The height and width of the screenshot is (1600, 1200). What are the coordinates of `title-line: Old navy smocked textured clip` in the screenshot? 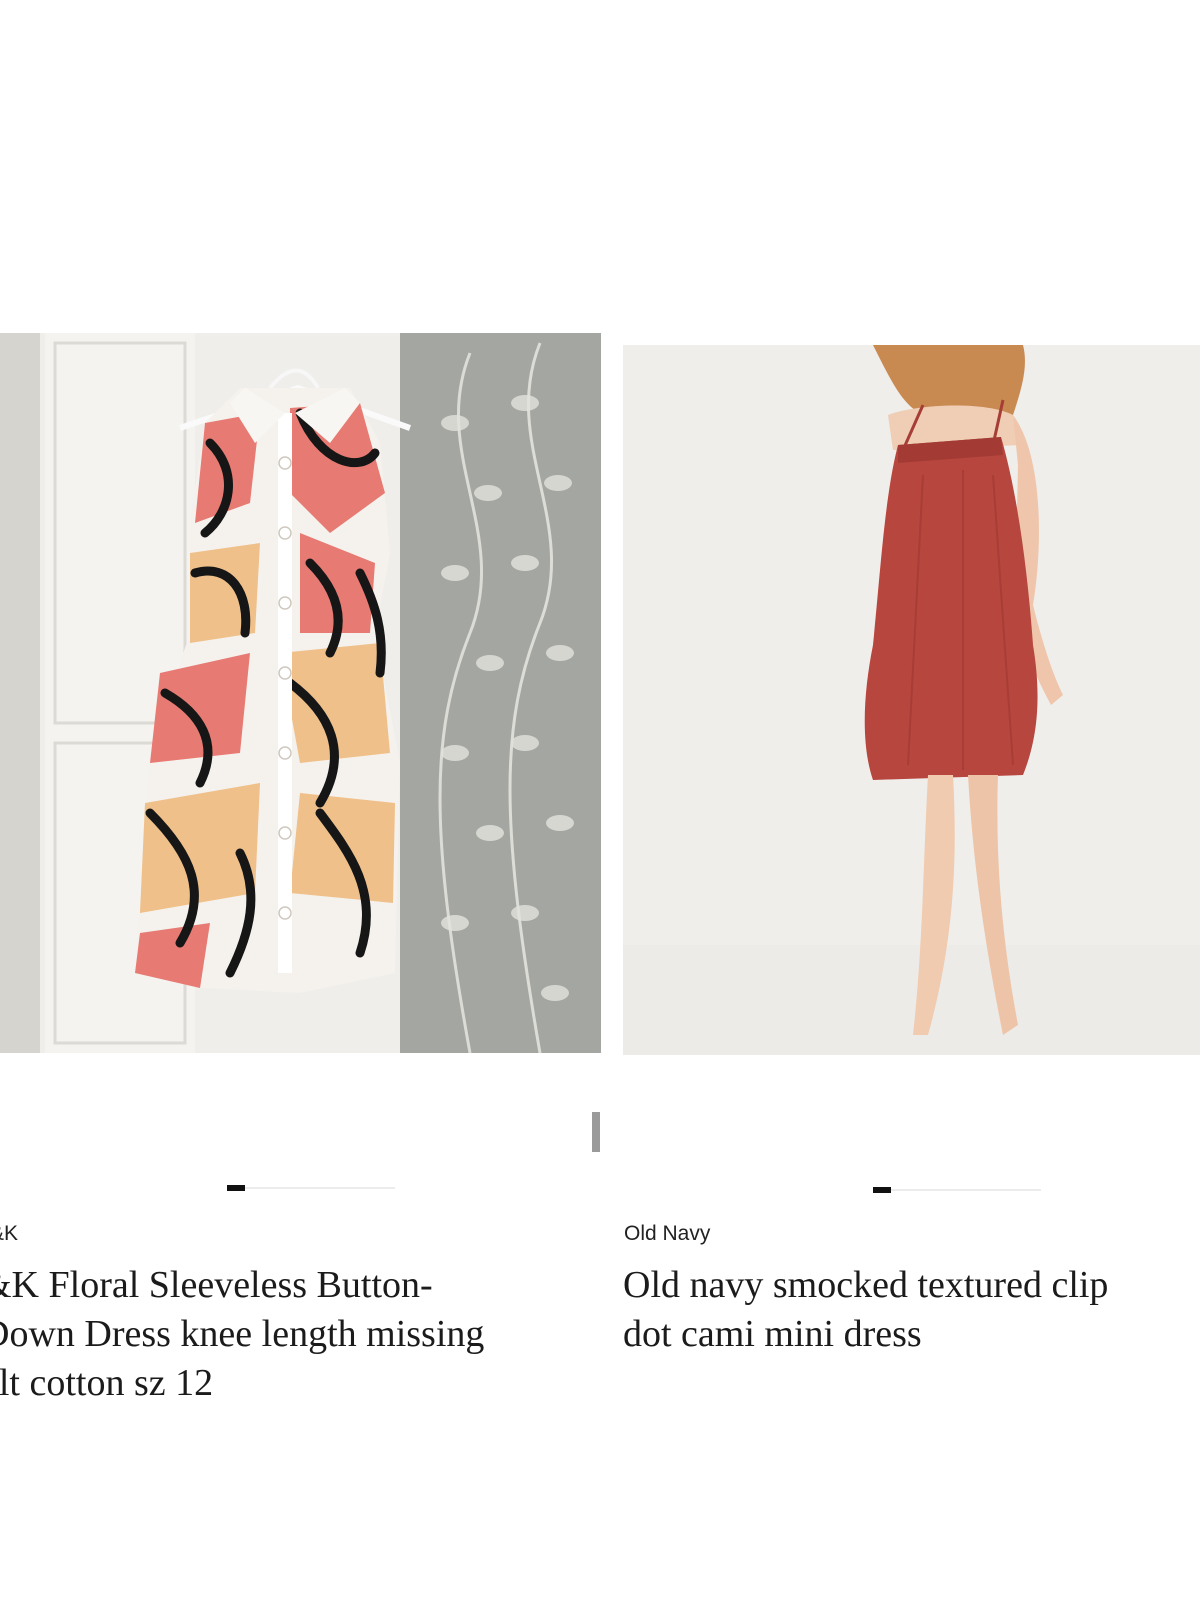 It's located at (866, 1285).